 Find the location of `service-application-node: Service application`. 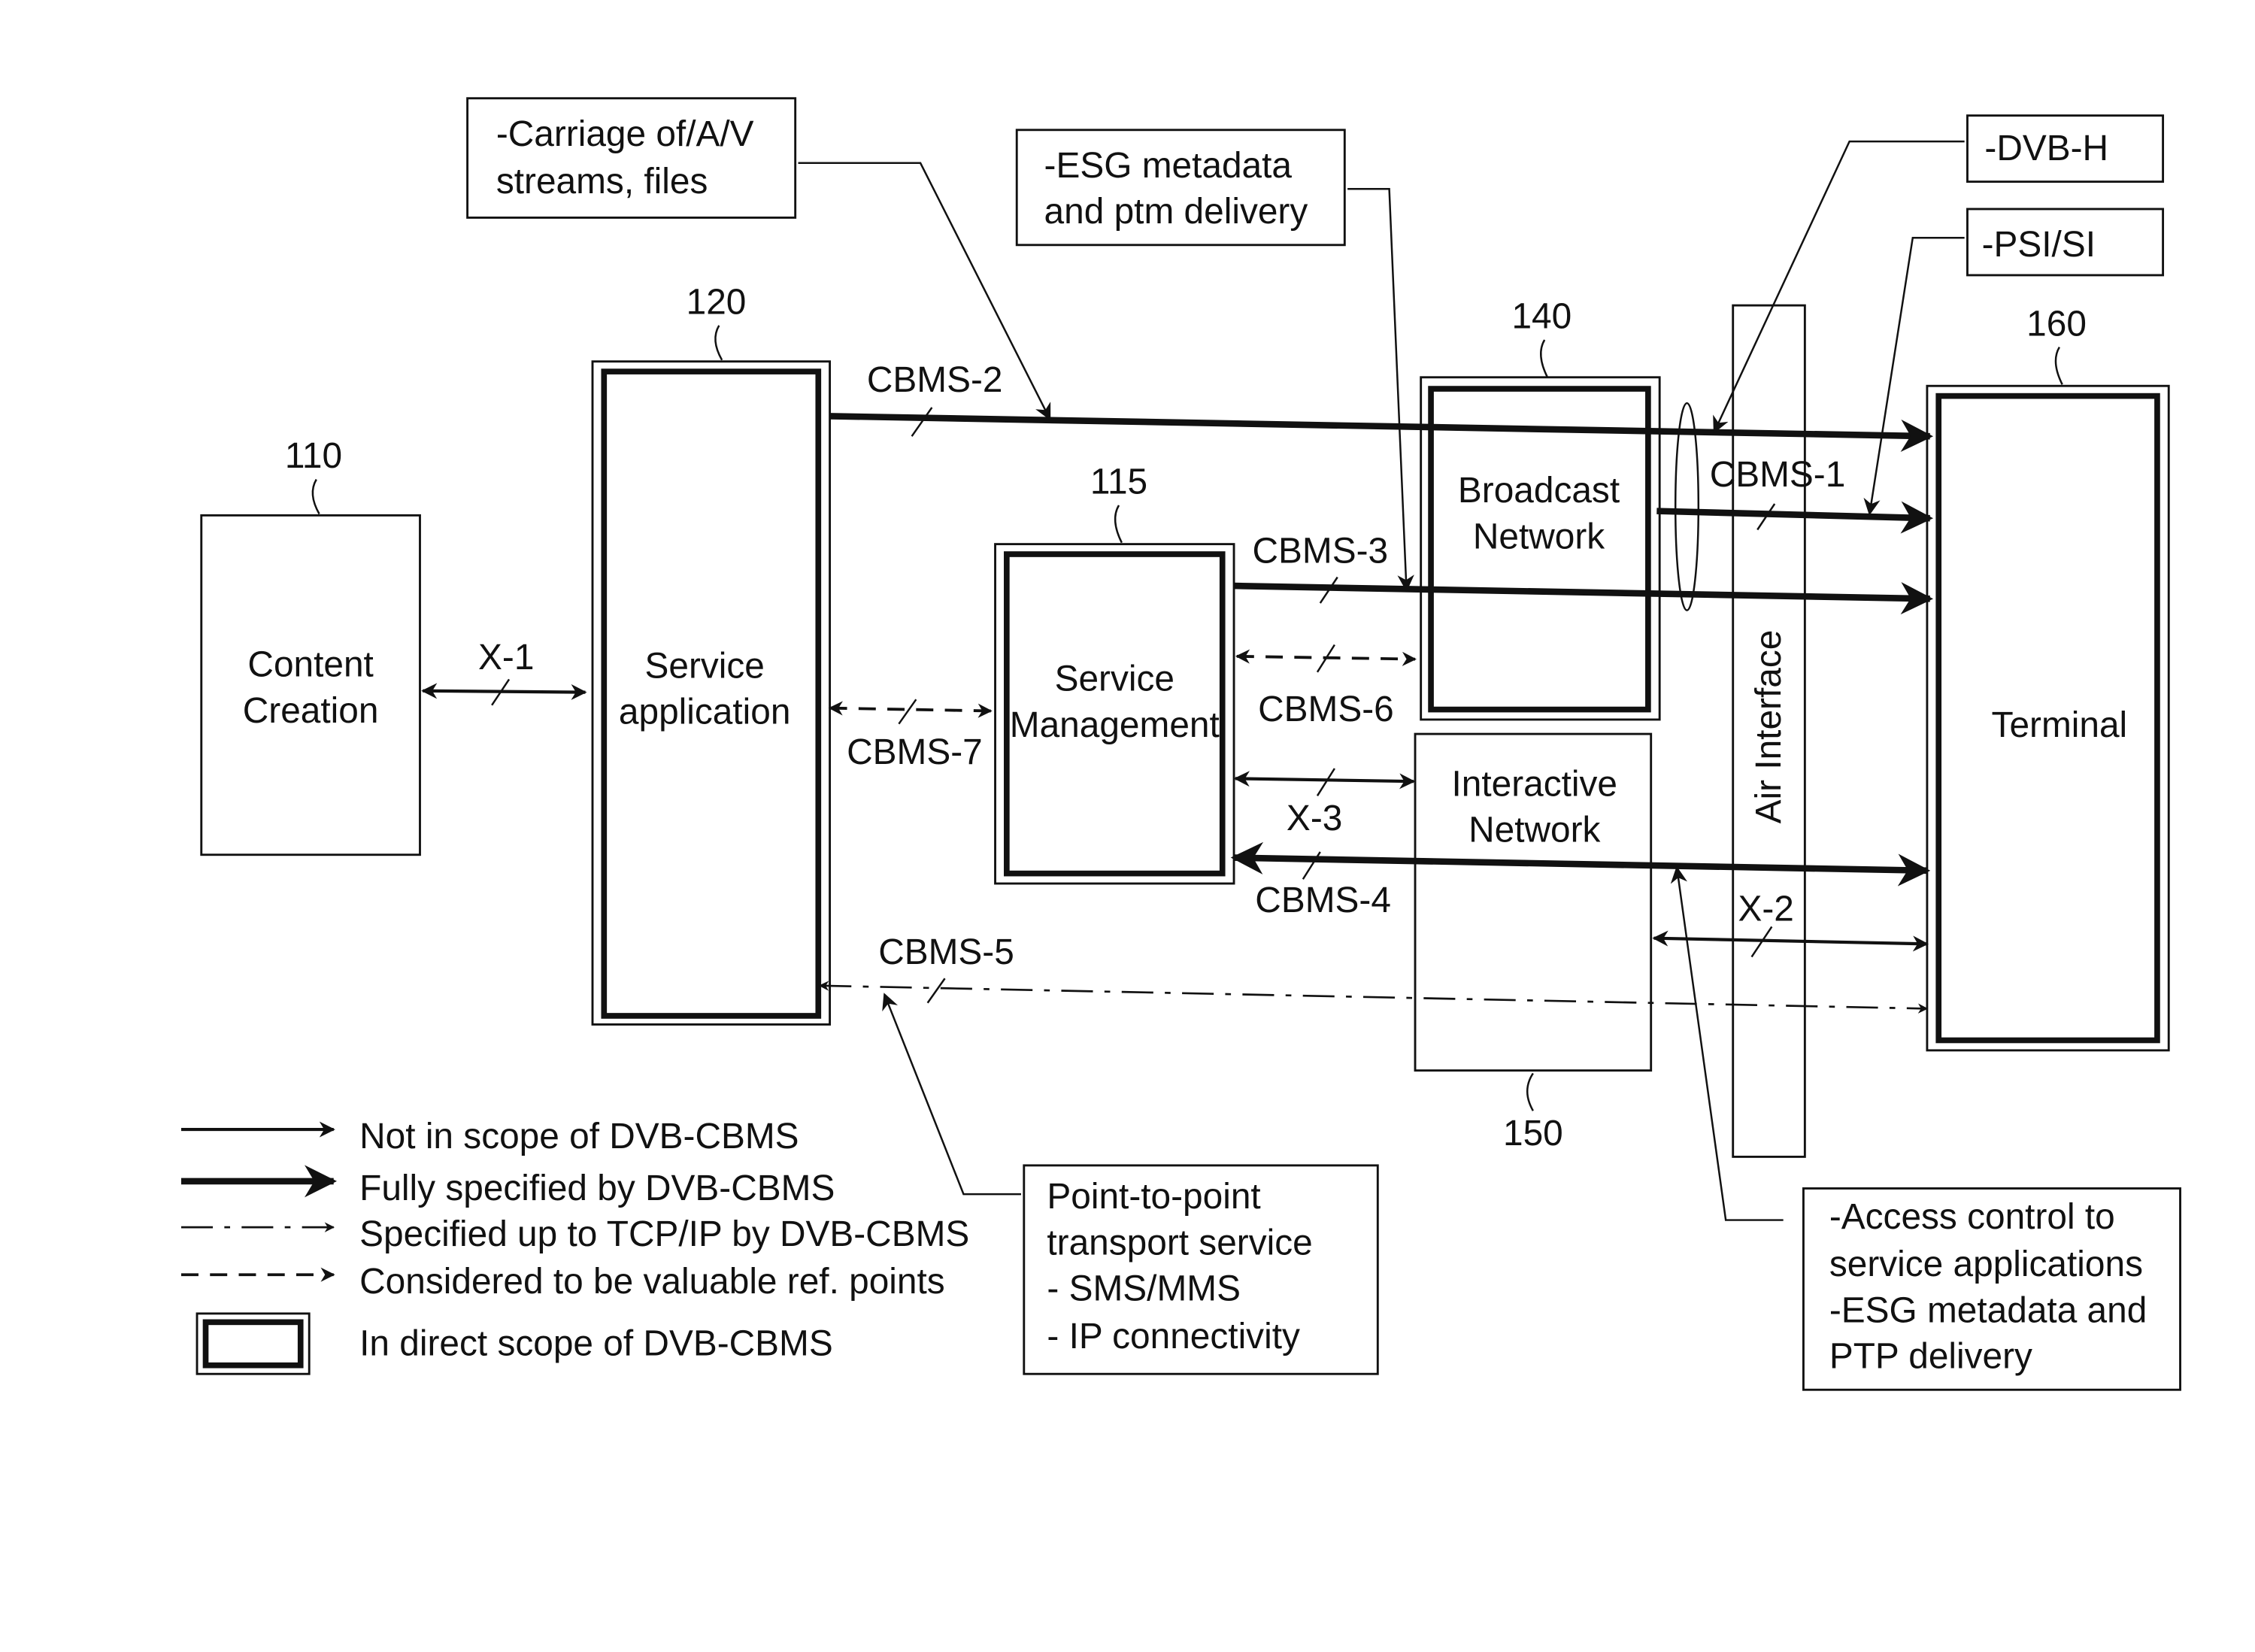

service-application-node: Service application is located at coordinates (711, 693).